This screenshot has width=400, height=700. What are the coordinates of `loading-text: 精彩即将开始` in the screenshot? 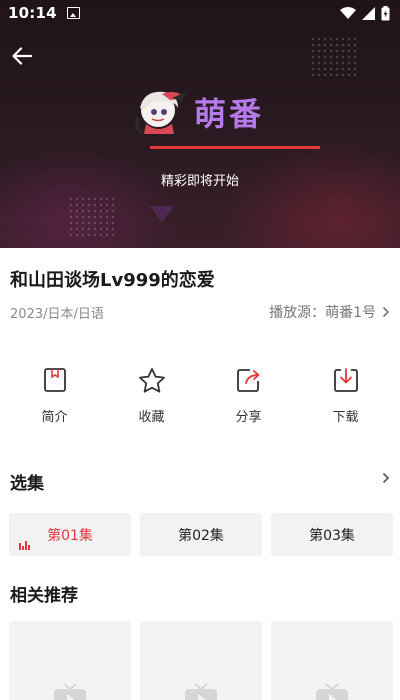 It's located at (199, 181).